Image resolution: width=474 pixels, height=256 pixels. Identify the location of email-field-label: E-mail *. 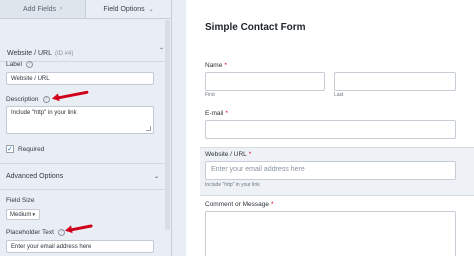
(216, 113).